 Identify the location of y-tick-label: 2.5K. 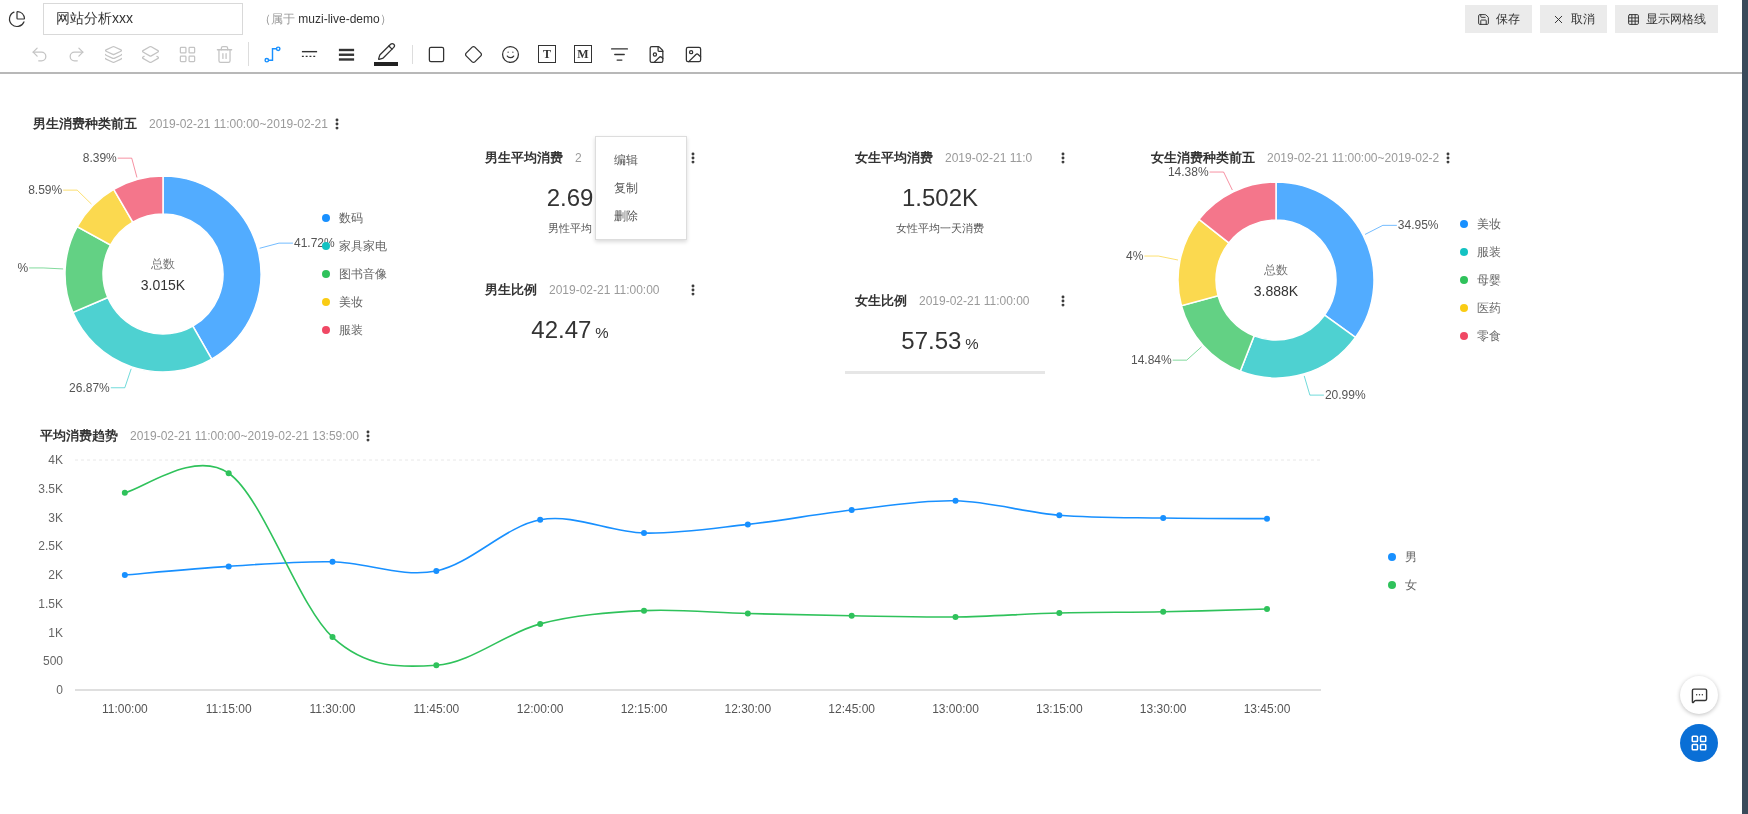
(50, 545).